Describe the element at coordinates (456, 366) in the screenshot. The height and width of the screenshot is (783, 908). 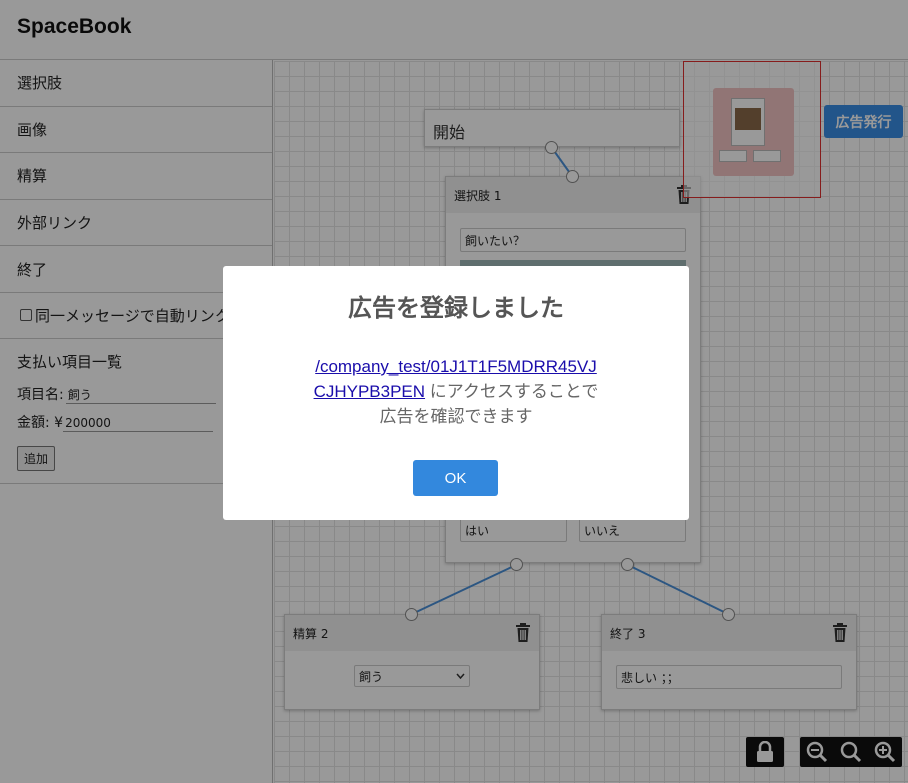
I see `ad-url-link: /company_test/01J1T1F5MDRR45VJ` at that location.